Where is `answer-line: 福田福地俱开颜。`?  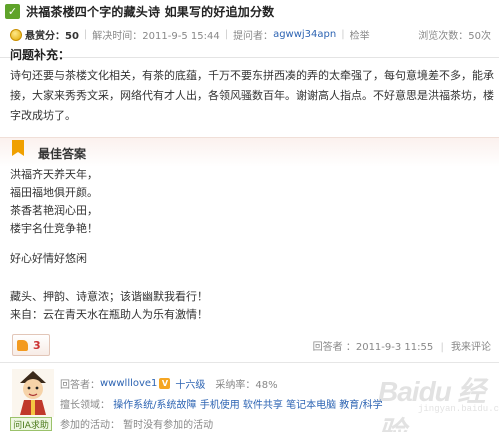 answer-line: 福田福地俱开颜。 is located at coordinates (54, 192).